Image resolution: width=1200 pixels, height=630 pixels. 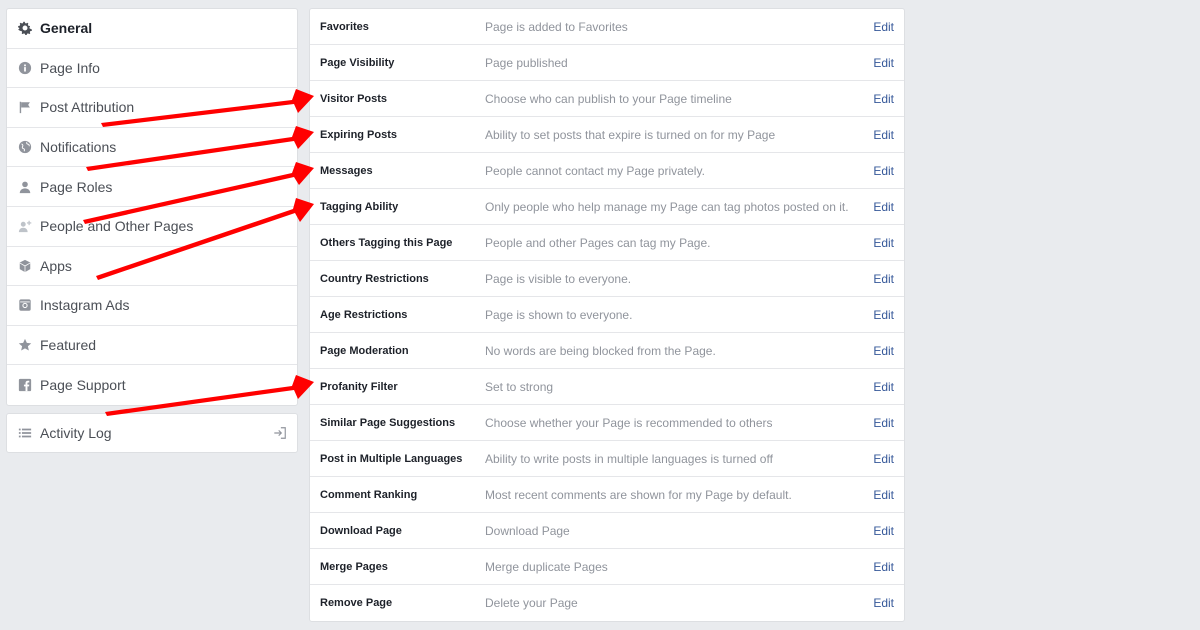 What do you see at coordinates (607, 603) in the screenshot?
I see `settings-row-remove-page: Remove Page Delete your Page Edit` at bounding box center [607, 603].